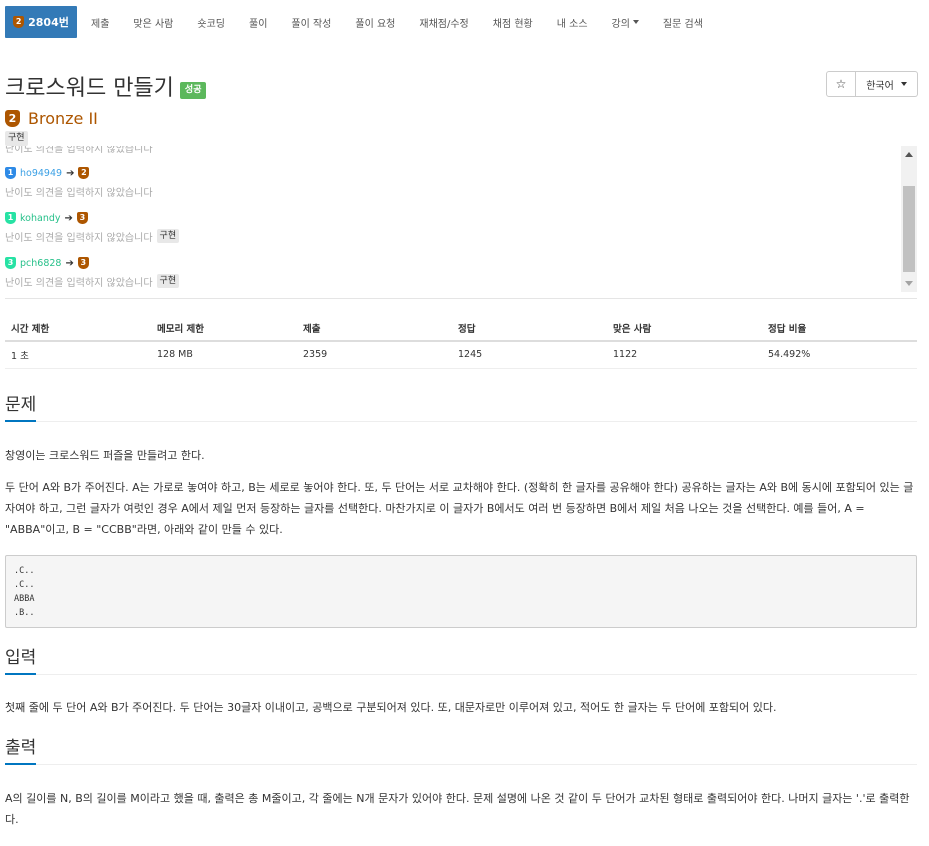 This screenshot has height=846, width=929. What do you see at coordinates (839, 329) in the screenshot?
I see `col-accept-ratio: 정답 비율` at bounding box center [839, 329].